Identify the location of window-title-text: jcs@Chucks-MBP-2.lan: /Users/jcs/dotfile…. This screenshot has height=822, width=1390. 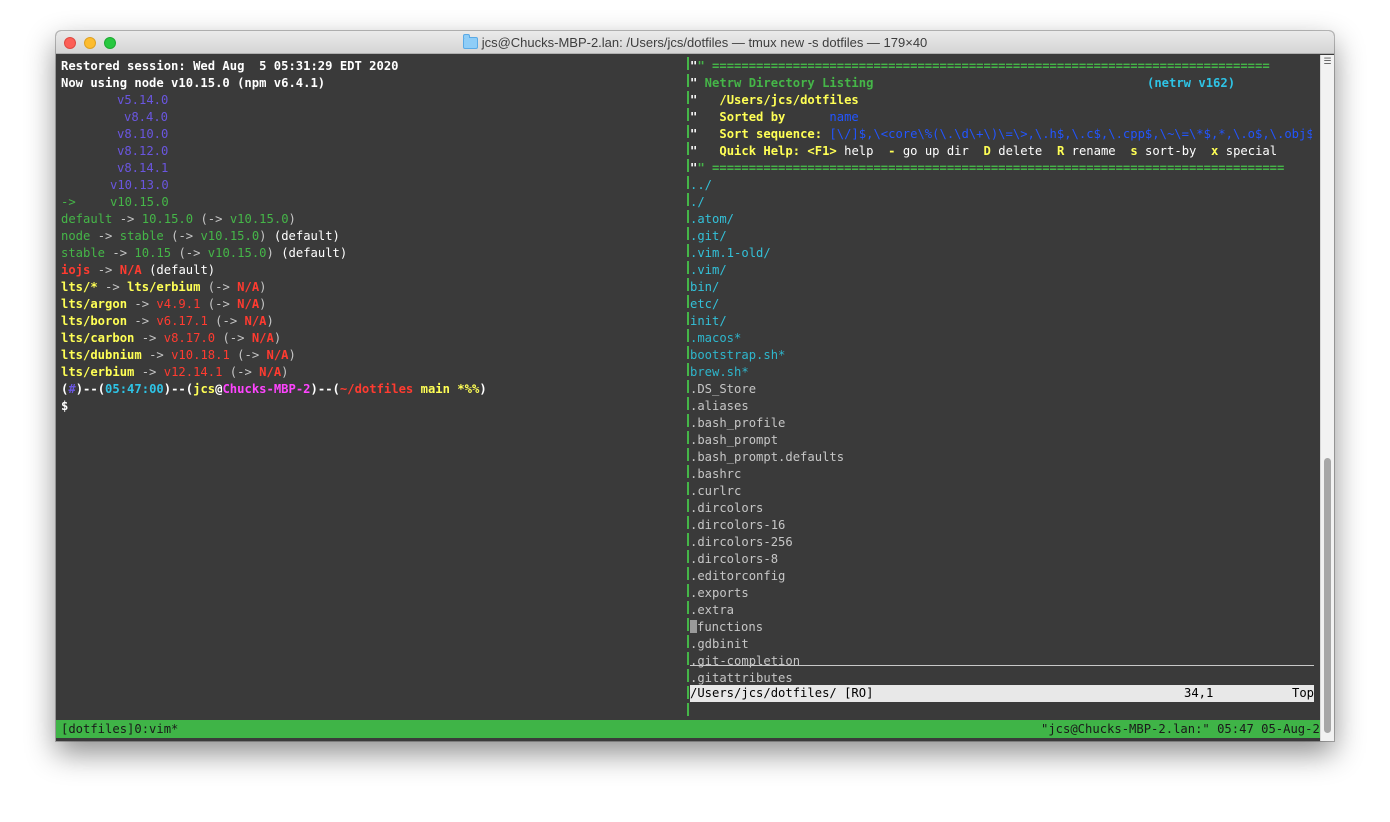
(704, 42).